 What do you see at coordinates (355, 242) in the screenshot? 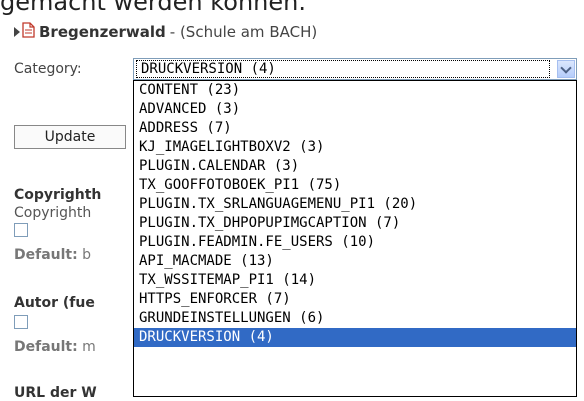
I see `dropdown-option: PLUGIN.FEADMIN.FE_USERS (10)` at bounding box center [355, 242].